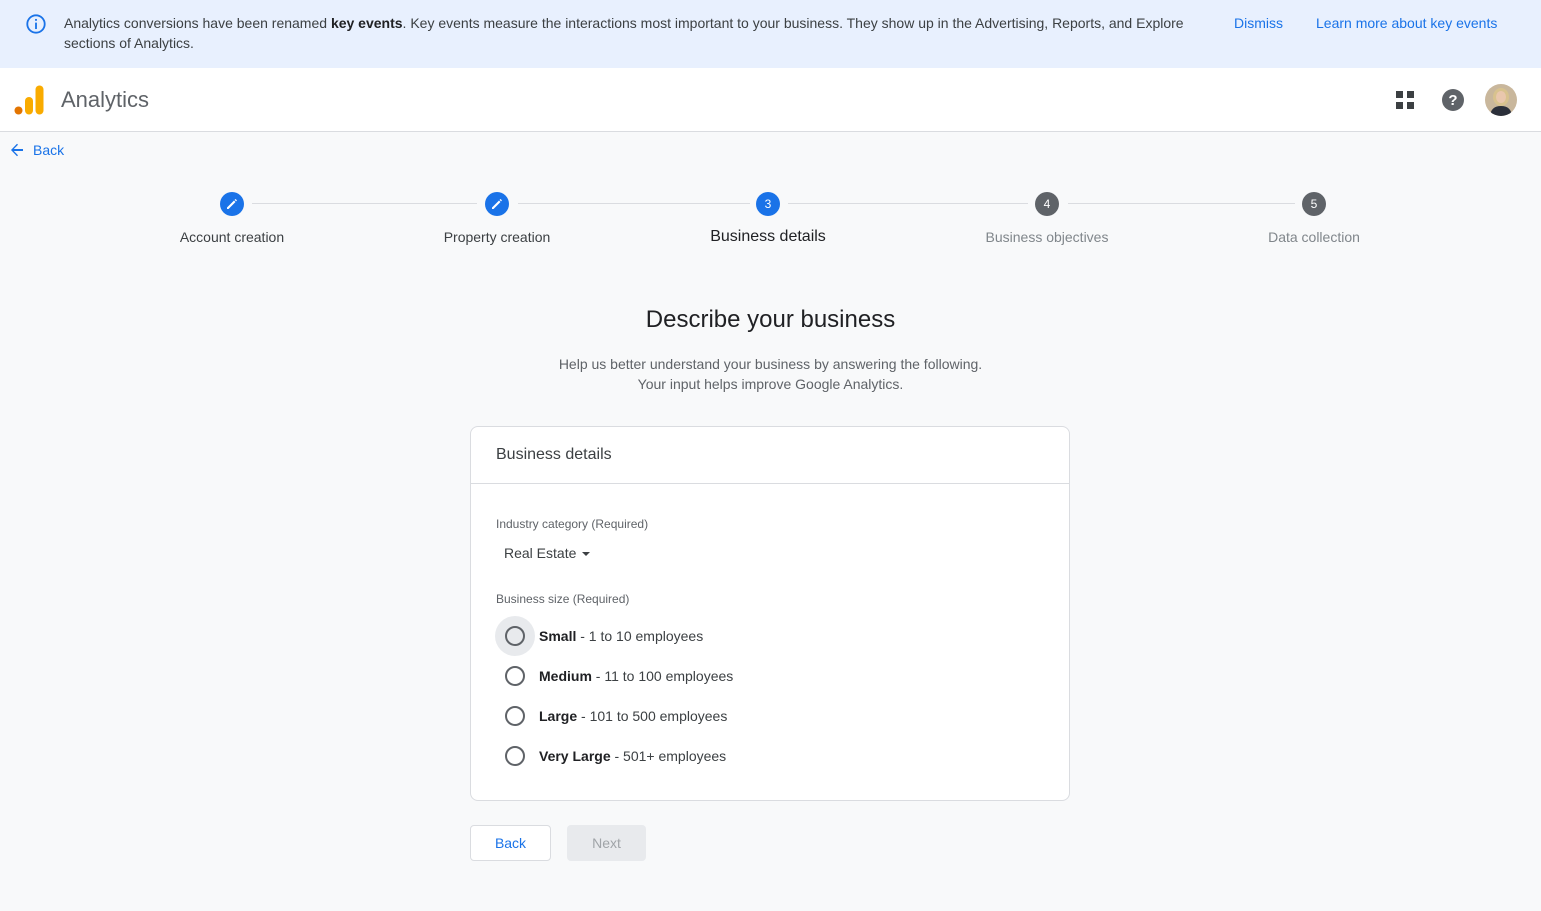 This screenshot has height=911, width=1541. I want to click on learn-more-link: Learn more about key events, so click(1406, 23).